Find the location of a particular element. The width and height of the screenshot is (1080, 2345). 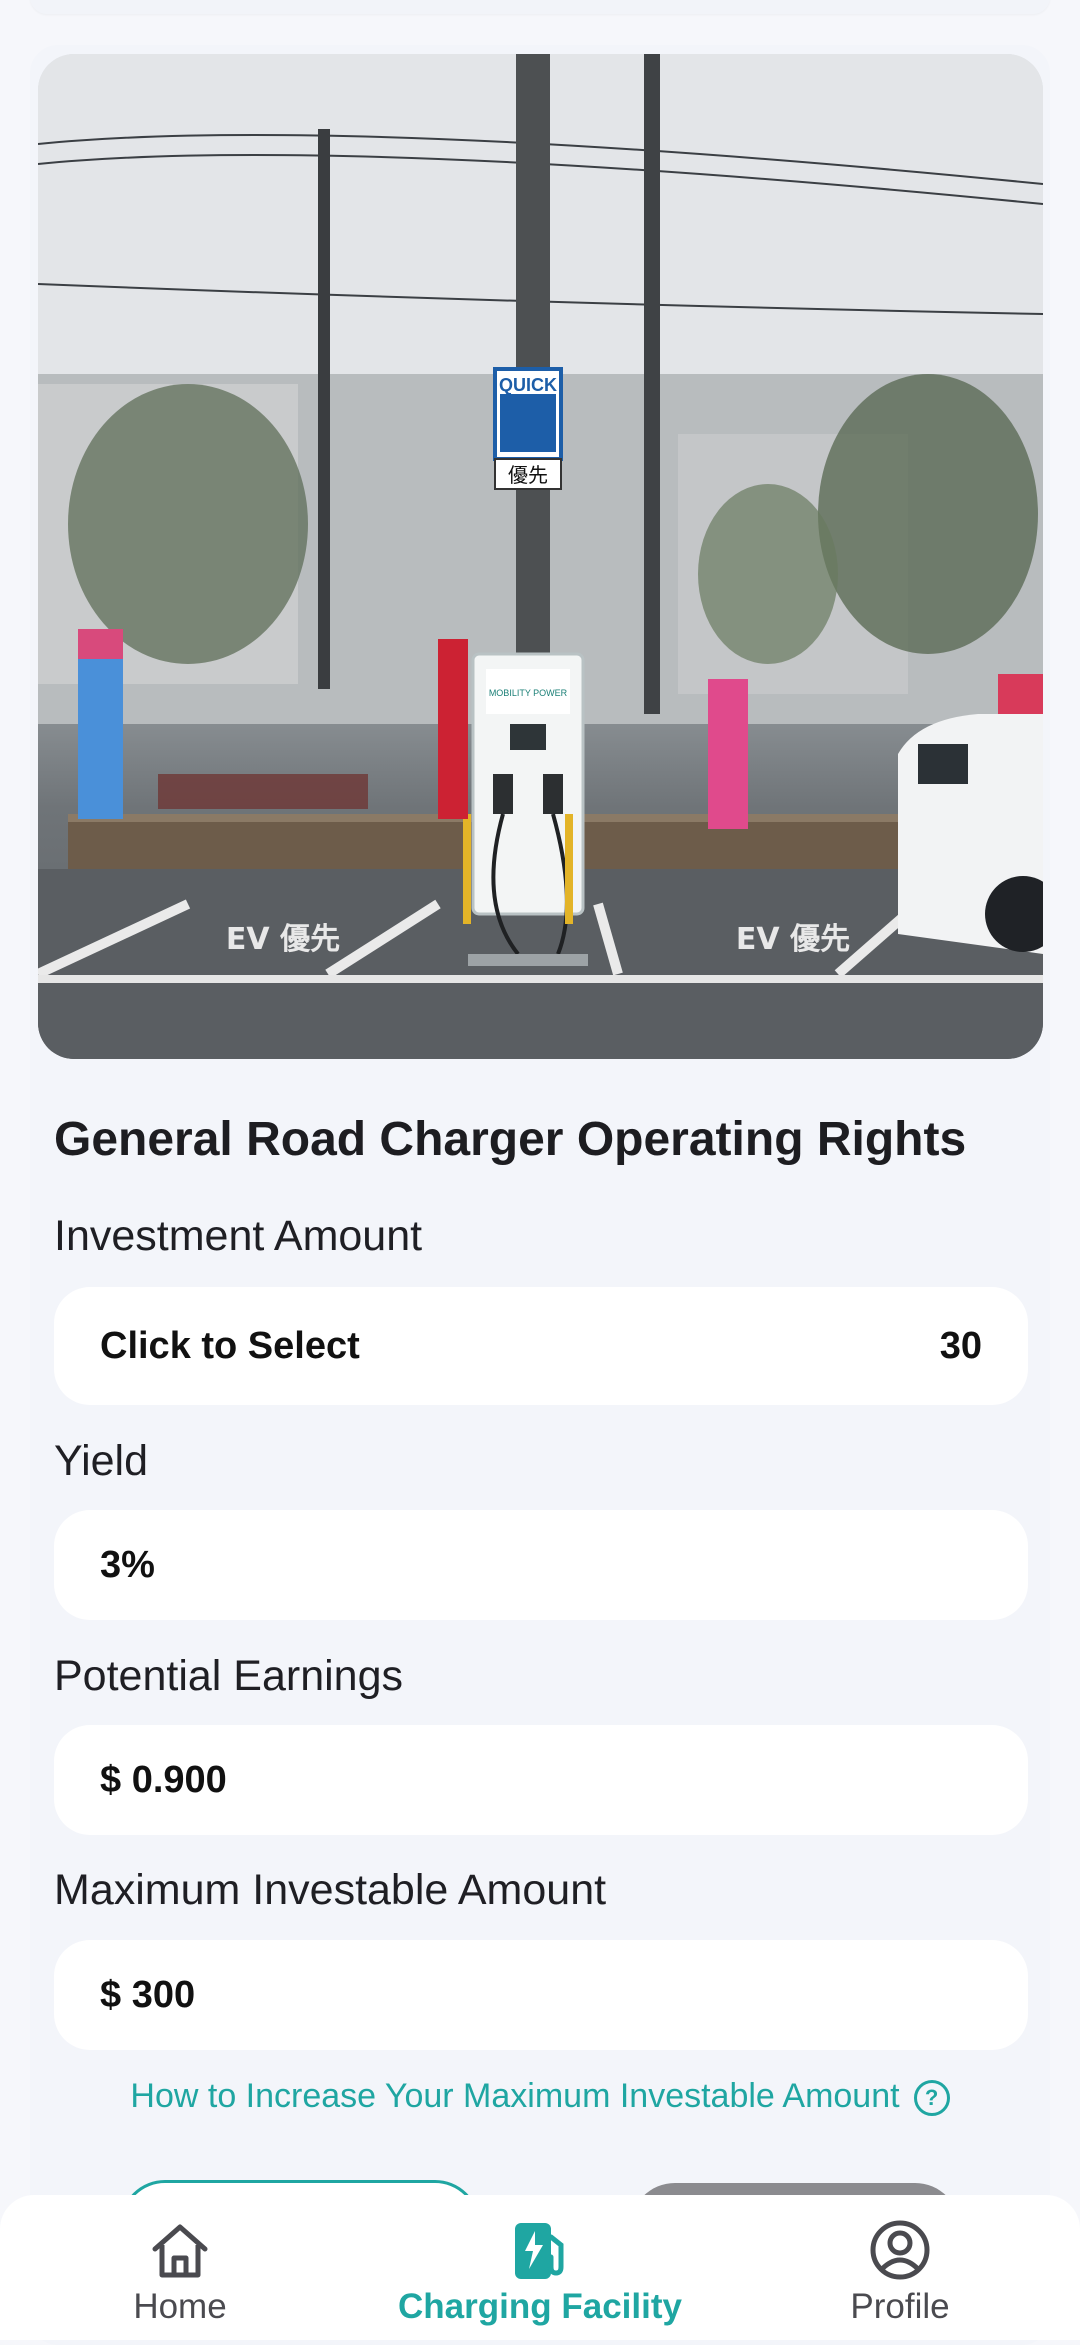

investment-select-placeholder: Click to Select is located at coordinates (230, 1345).